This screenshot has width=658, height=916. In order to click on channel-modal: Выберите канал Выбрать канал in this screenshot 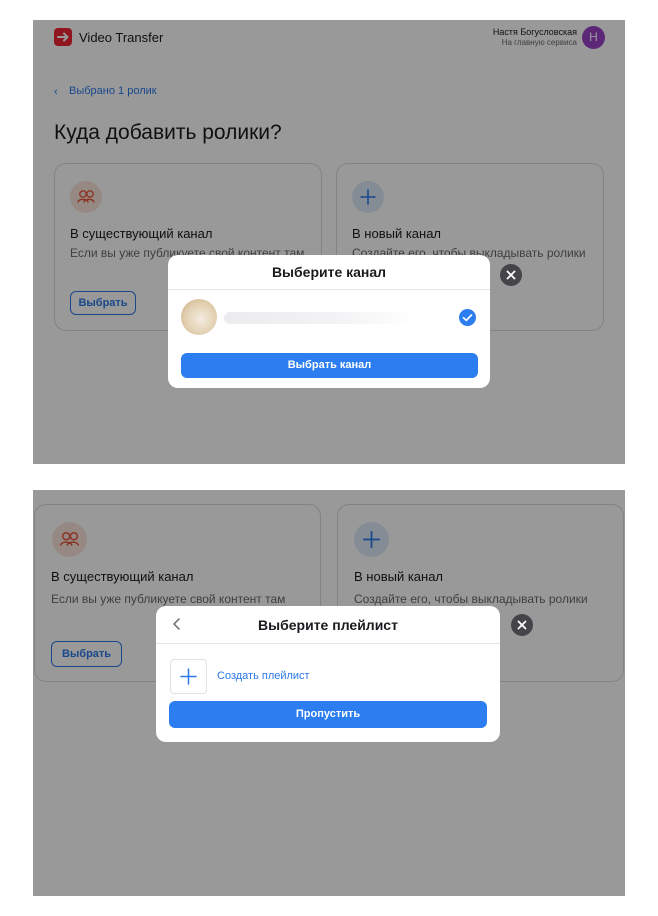, I will do `click(329, 321)`.